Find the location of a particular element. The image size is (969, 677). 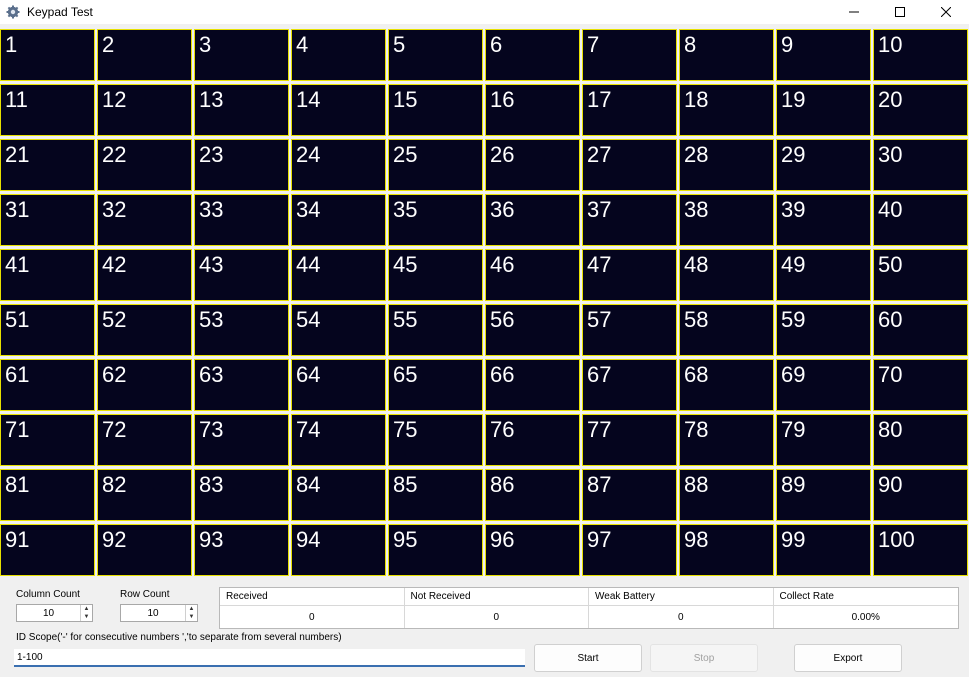

column-count-down-icon: ▼ is located at coordinates (86, 617).